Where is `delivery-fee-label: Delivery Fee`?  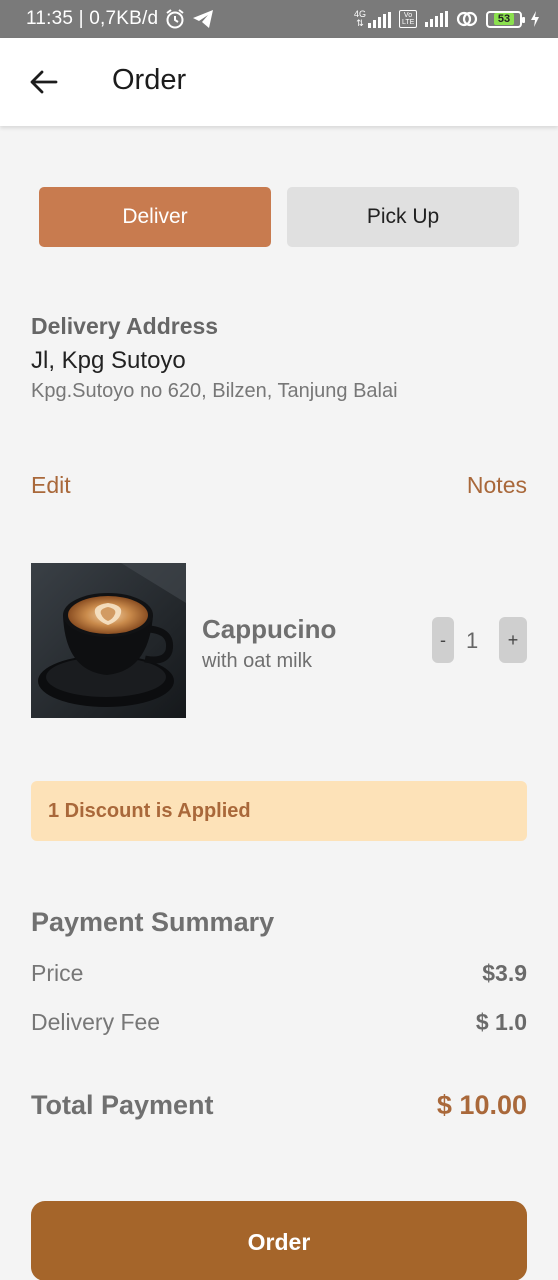
delivery-fee-label: Delivery Fee is located at coordinates (96, 1022).